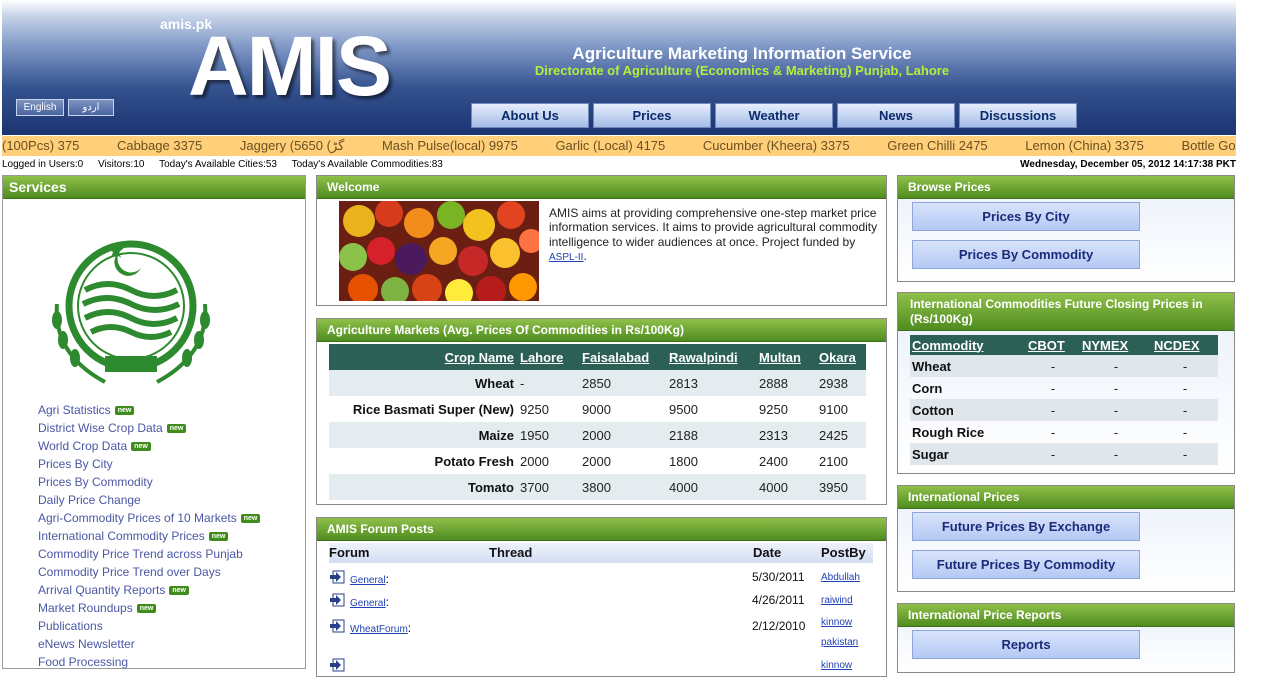 This screenshot has width=1274, height=677. What do you see at coordinates (683, 461) in the screenshot?
I see `price-cell: 1800` at bounding box center [683, 461].